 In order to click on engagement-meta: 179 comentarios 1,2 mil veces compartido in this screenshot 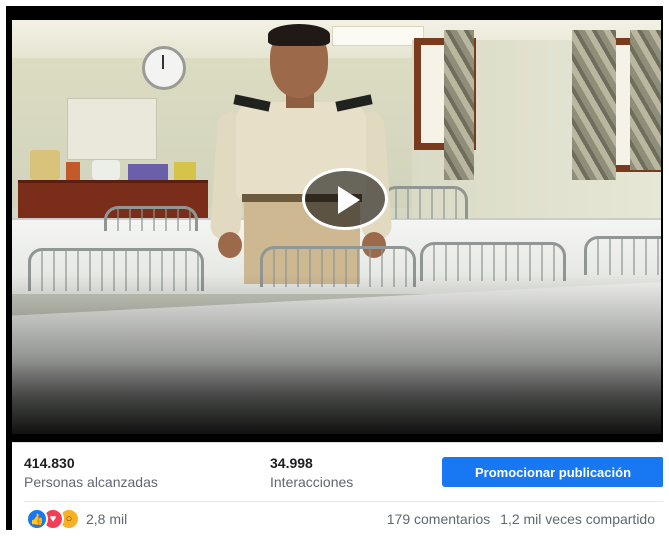, I will do `click(521, 519)`.